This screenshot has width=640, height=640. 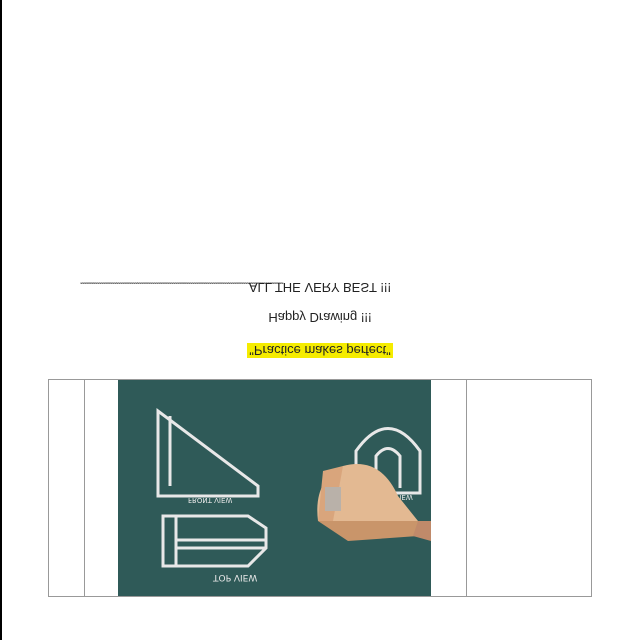 I want to click on highlighted-quote: "Practice makes perfect", so click(x=320, y=350).